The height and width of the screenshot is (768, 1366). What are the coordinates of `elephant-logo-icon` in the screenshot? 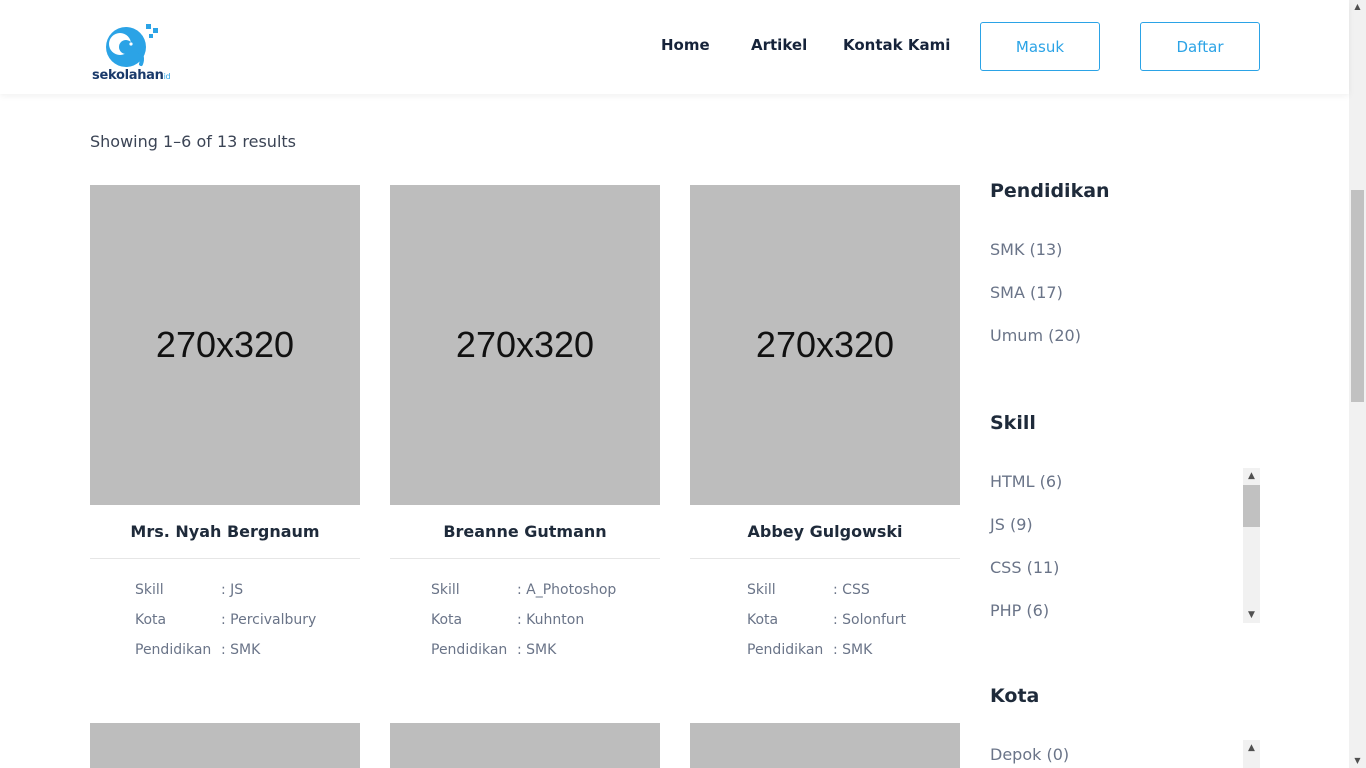 It's located at (132, 45).